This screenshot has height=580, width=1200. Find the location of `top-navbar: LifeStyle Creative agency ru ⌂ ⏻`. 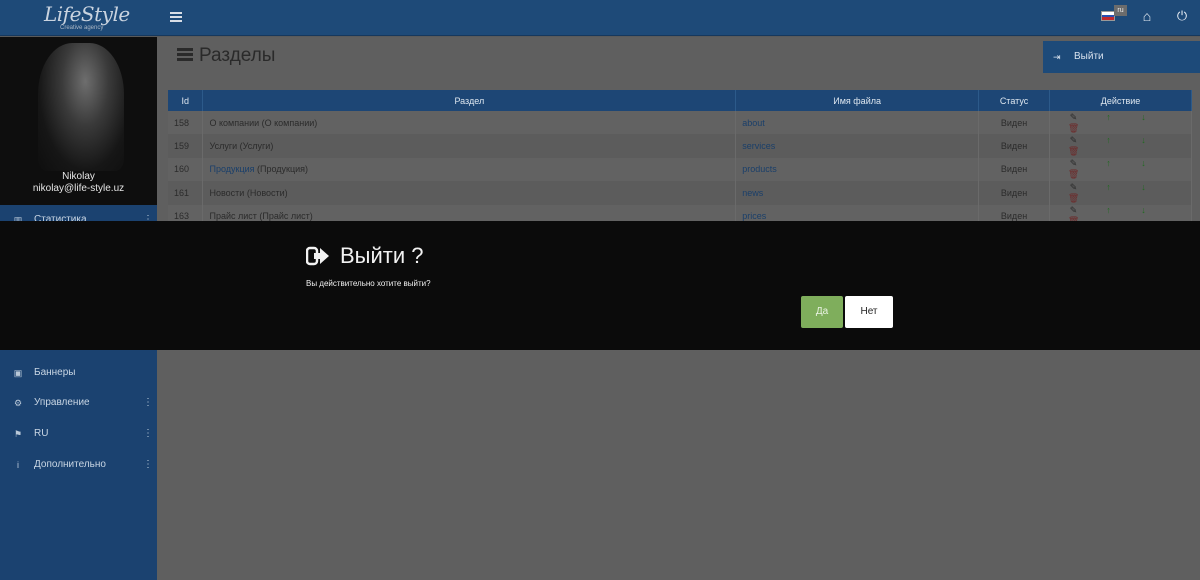

top-navbar: LifeStyle Creative agency ru ⌂ ⏻ is located at coordinates (600, 18).